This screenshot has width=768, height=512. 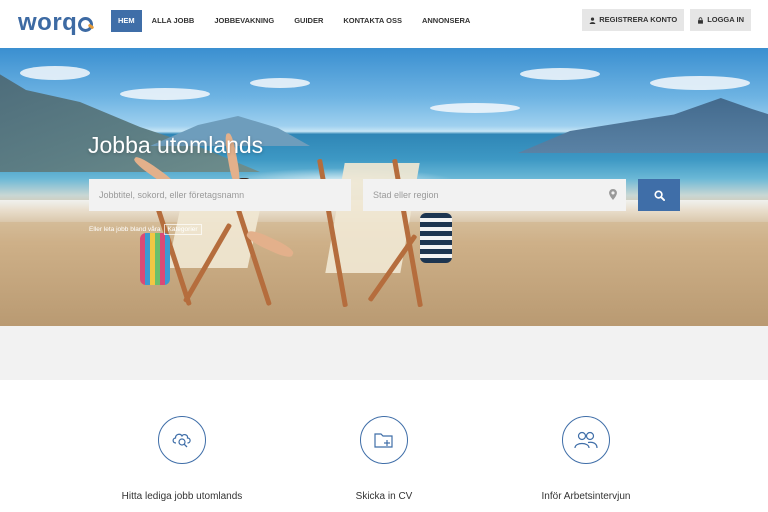 What do you see at coordinates (384, 496) in the screenshot?
I see `feature-label: Skicka in CV` at bounding box center [384, 496].